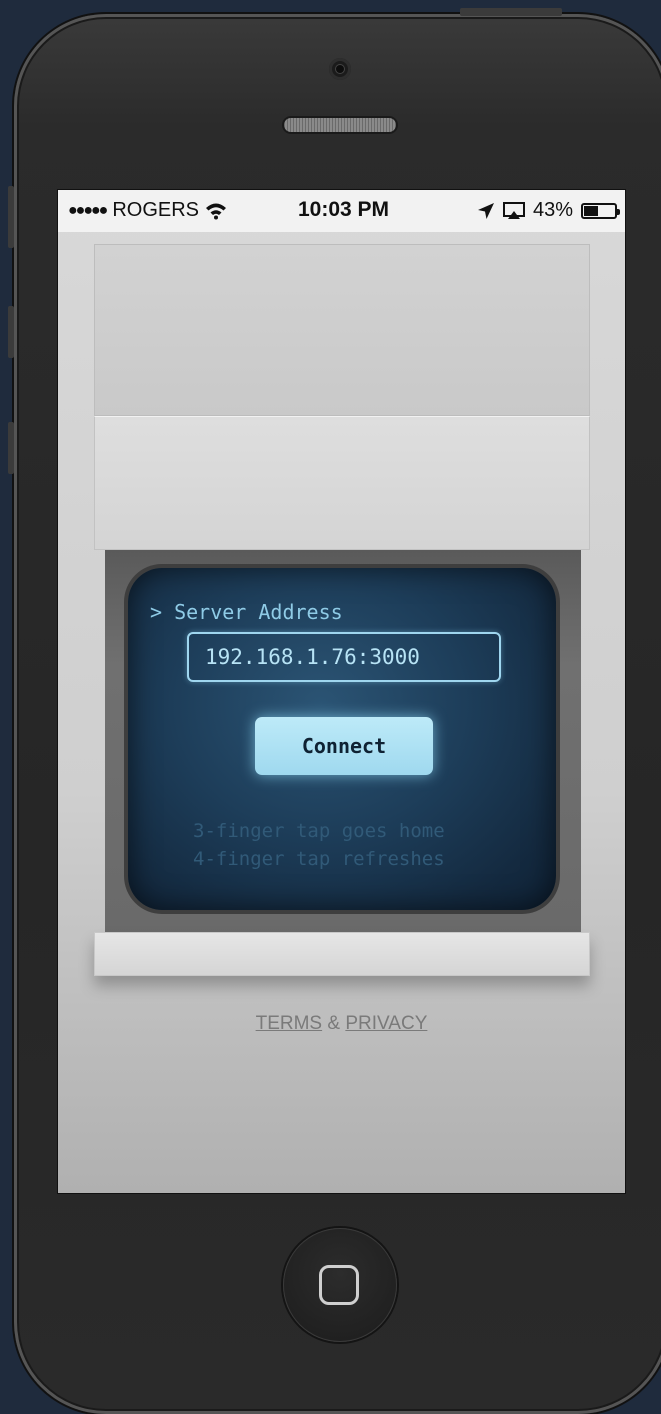 This screenshot has width=661, height=1414. What do you see at coordinates (319, 831) in the screenshot?
I see `hint-home: 3-finger tap goes home` at bounding box center [319, 831].